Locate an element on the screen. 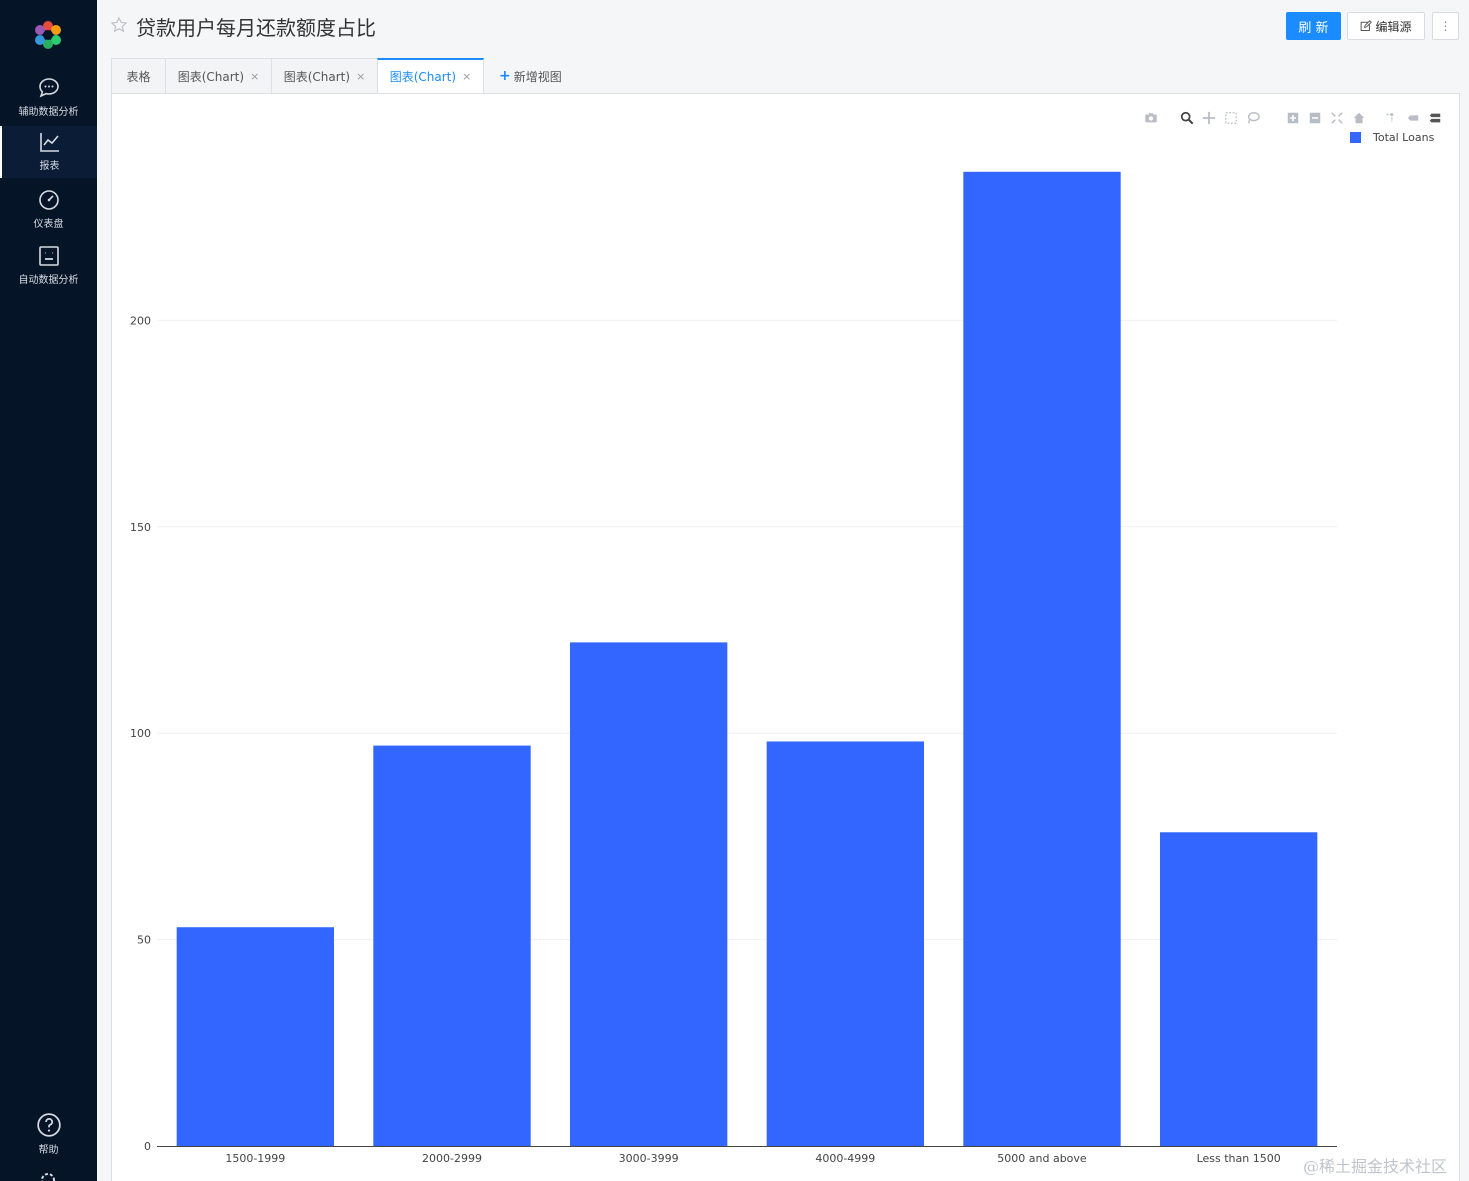 The height and width of the screenshot is (1181, 1469). sidebar-item-dashboard: 仪表盘 is located at coordinates (48, 216).